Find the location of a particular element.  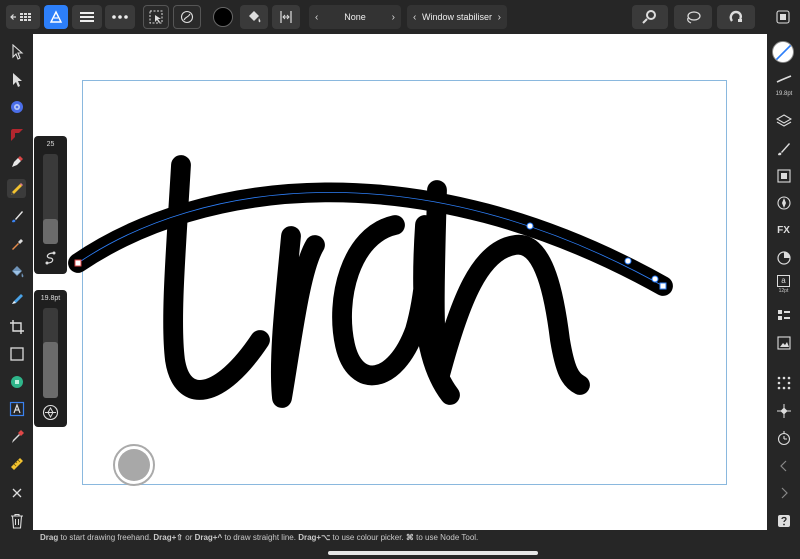

fx-label: FX is located at coordinates (783, 230).